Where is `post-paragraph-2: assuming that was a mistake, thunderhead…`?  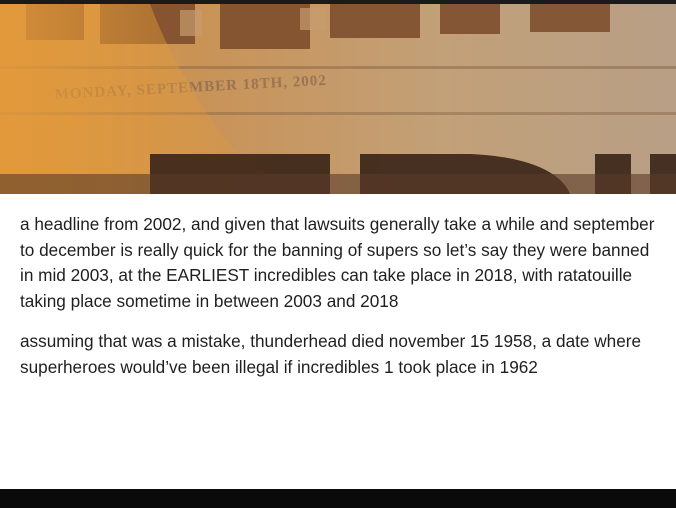
post-paragraph-2: assuming that was a mistake, thunderhead… is located at coordinates (331, 354).